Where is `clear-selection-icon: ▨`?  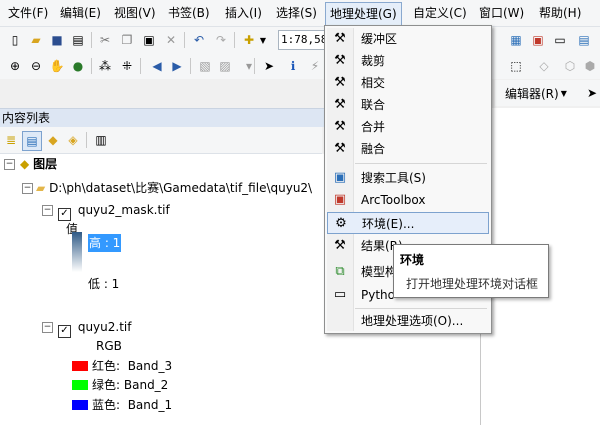 clear-selection-icon: ▨ is located at coordinates (225, 66).